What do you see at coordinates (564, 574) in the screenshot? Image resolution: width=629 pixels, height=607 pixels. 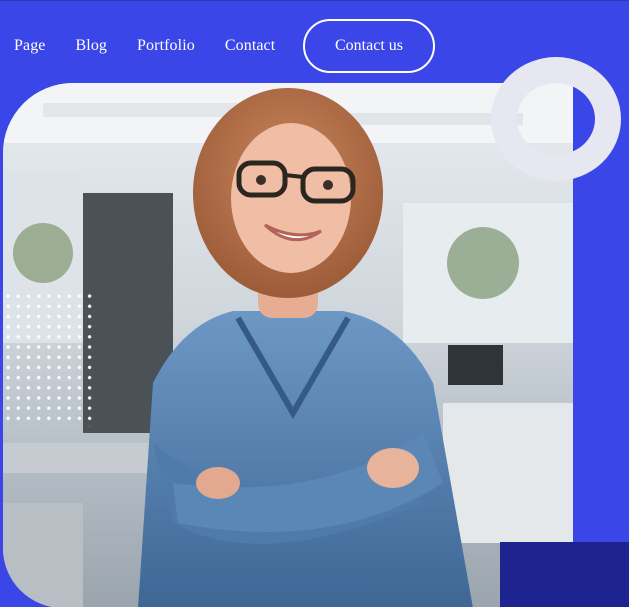 I see `corner-shape-decoration` at bounding box center [564, 574].